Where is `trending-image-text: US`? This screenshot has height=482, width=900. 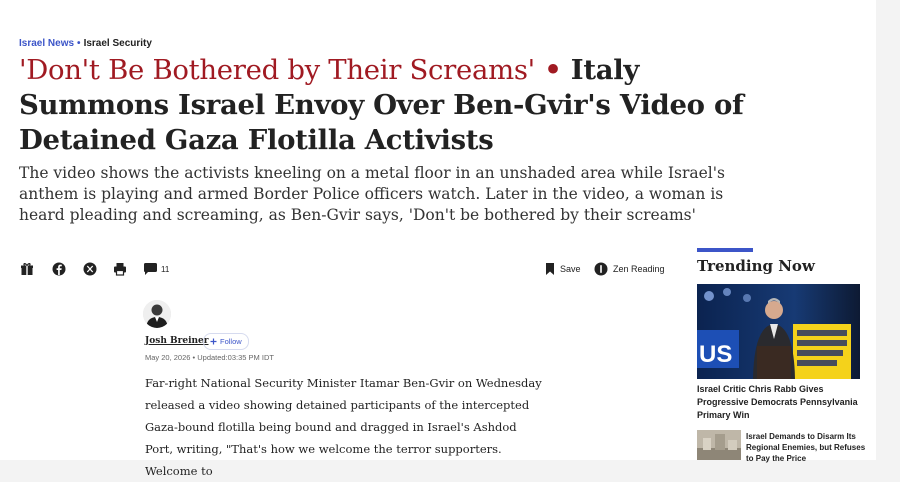 trending-image-text: US is located at coordinates (715, 354).